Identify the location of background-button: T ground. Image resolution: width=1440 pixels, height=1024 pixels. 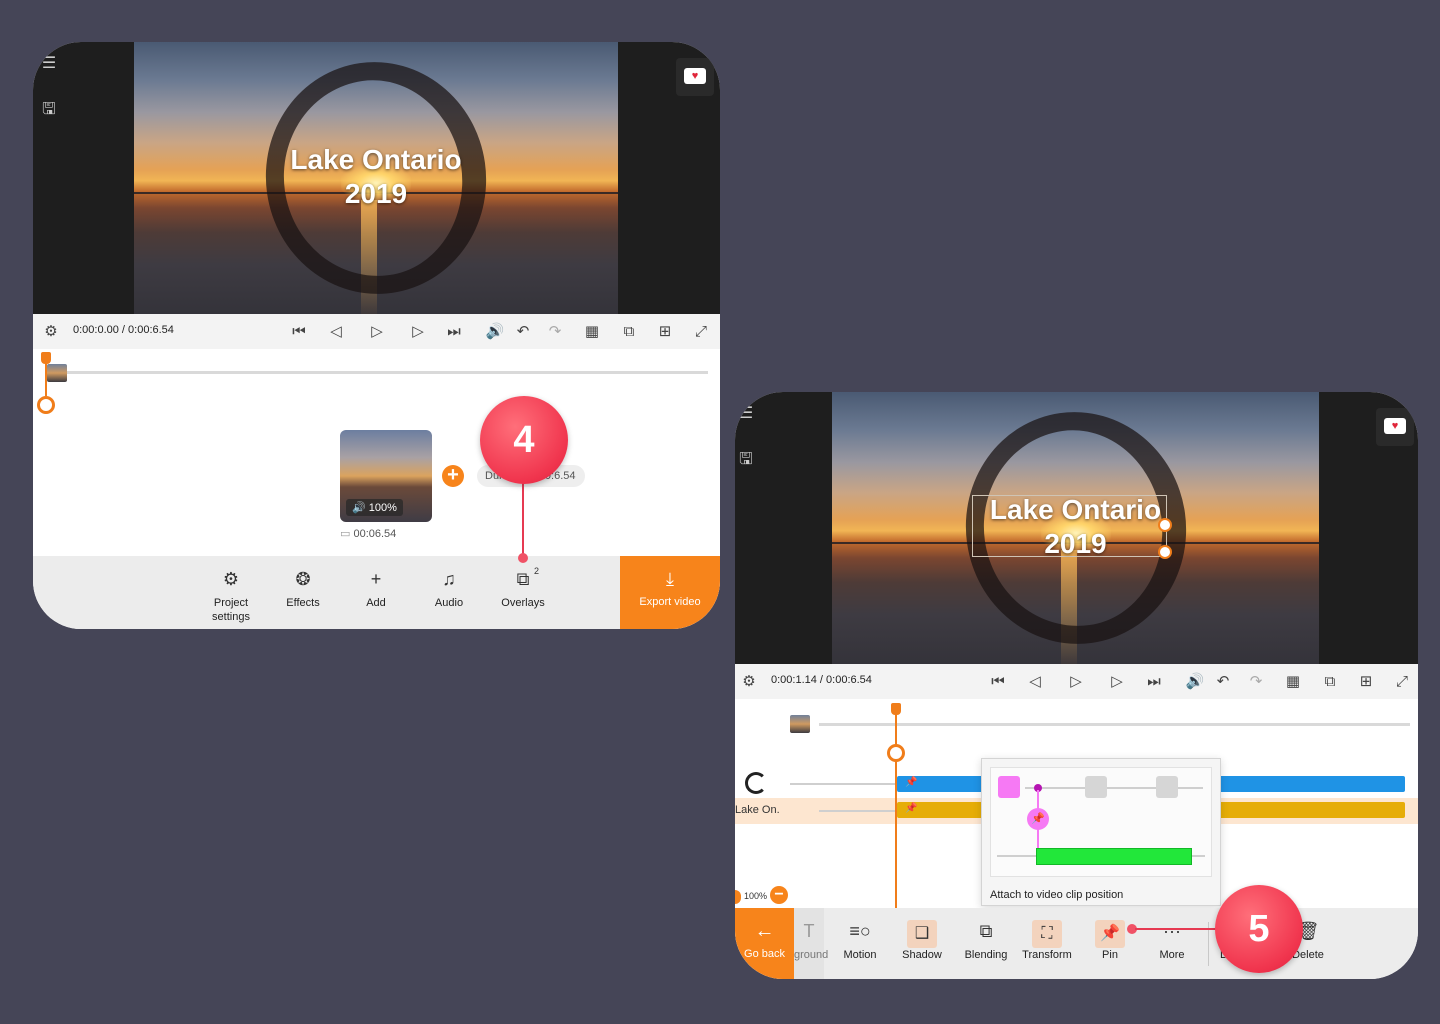
(811, 943).